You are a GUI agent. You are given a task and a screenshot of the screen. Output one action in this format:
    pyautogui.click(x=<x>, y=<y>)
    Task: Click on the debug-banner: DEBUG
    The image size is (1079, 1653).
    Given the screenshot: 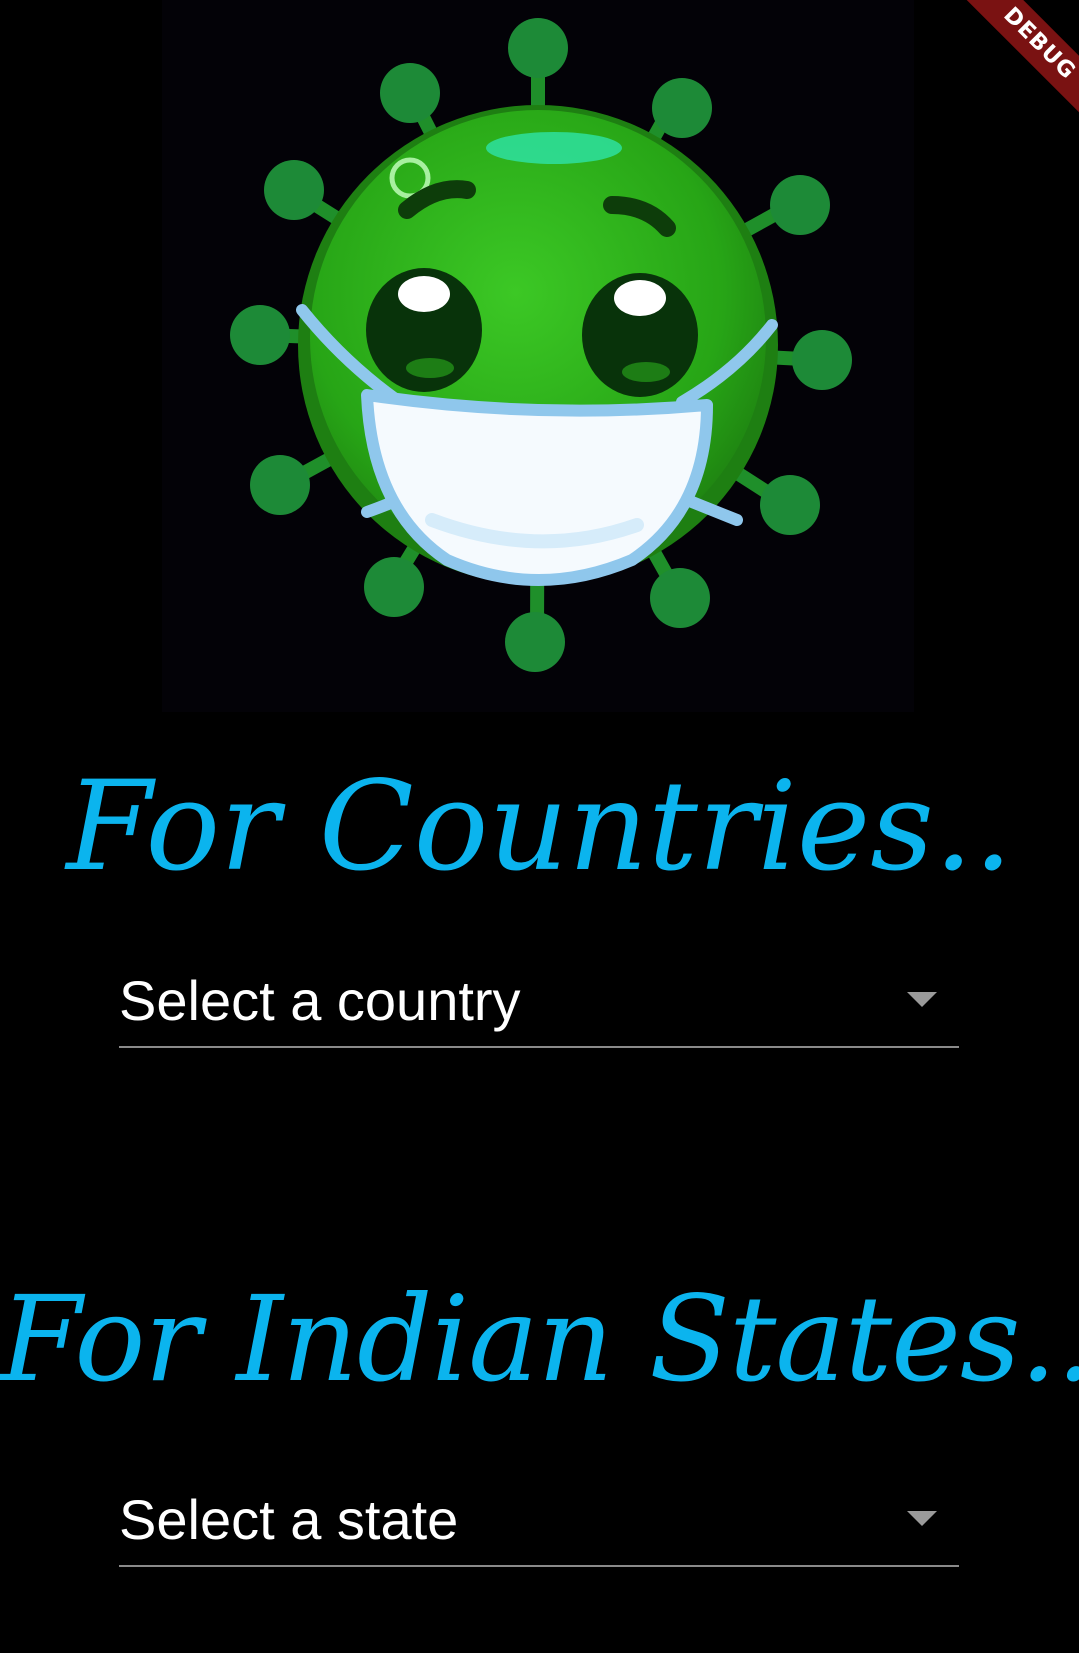 What is the action you would take?
    pyautogui.click(x=1009, y=70)
    